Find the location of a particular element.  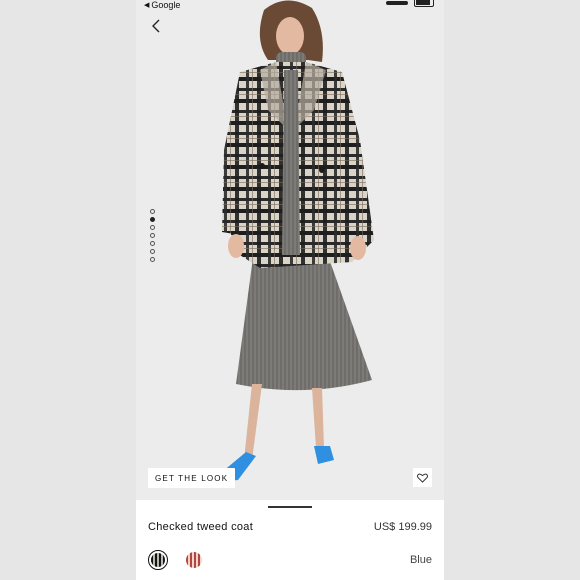

back-to-app: ◀ Google is located at coordinates (162, 5).